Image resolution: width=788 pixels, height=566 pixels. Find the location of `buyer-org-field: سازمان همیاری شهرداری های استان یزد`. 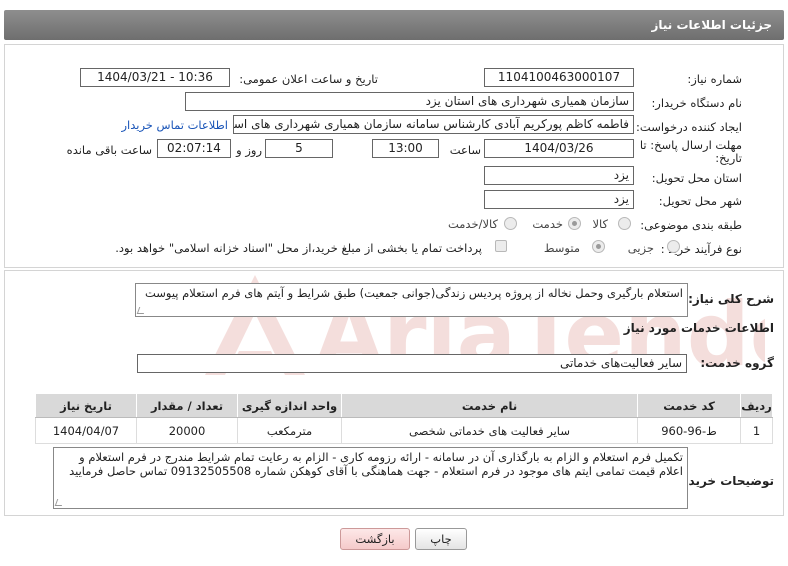

buyer-org-field: سازمان همیاری شهرداری های استان یزد is located at coordinates (409, 101).